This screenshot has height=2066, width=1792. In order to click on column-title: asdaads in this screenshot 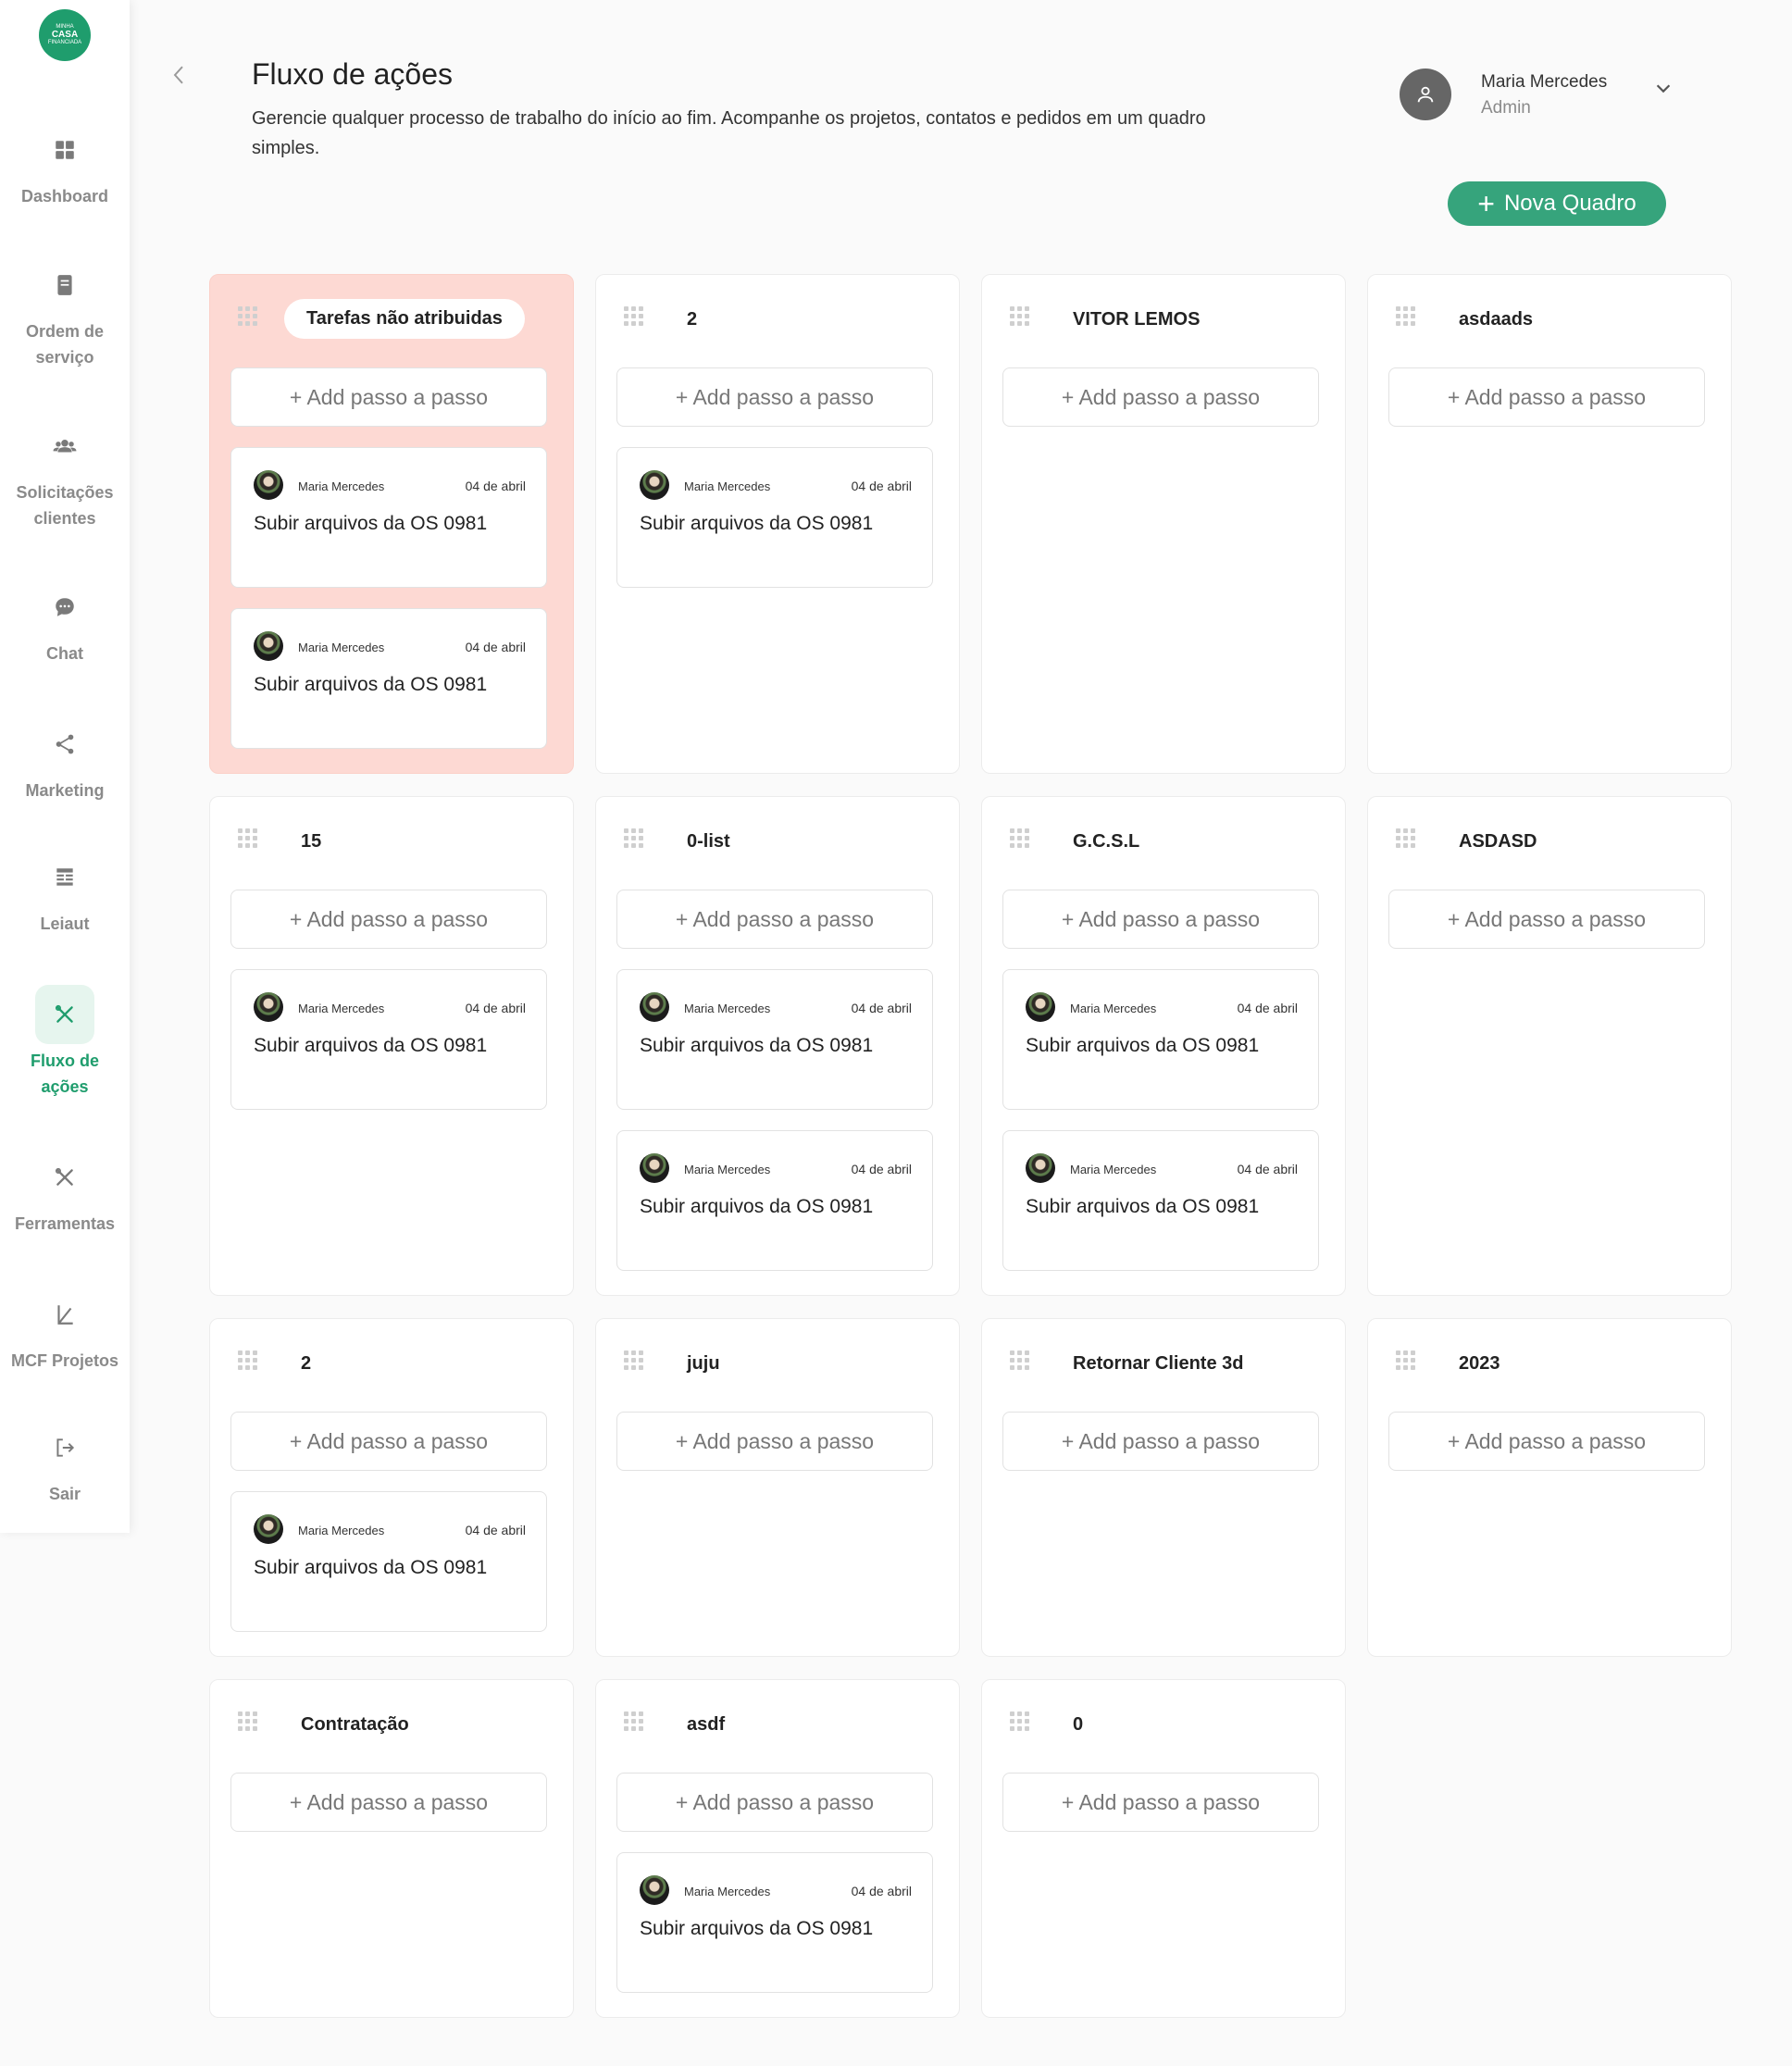, I will do `click(1496, 319)`.